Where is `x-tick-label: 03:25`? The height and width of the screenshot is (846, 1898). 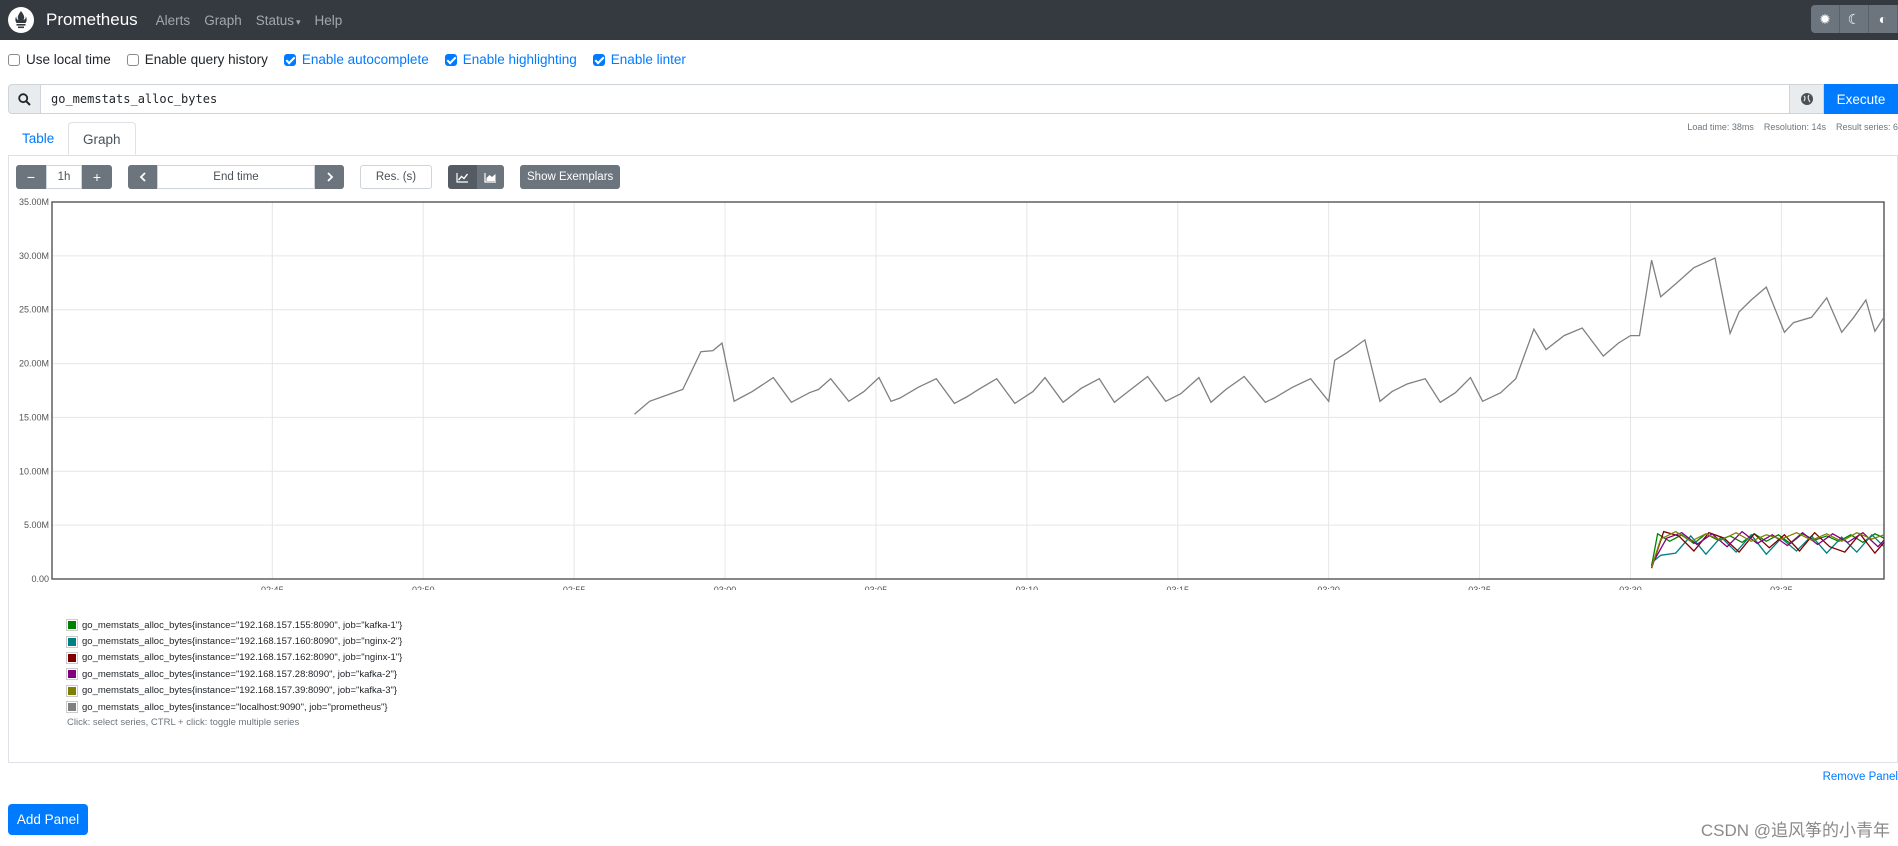
x-tick-label: 03:25 is located at coordinates (1479, 587).